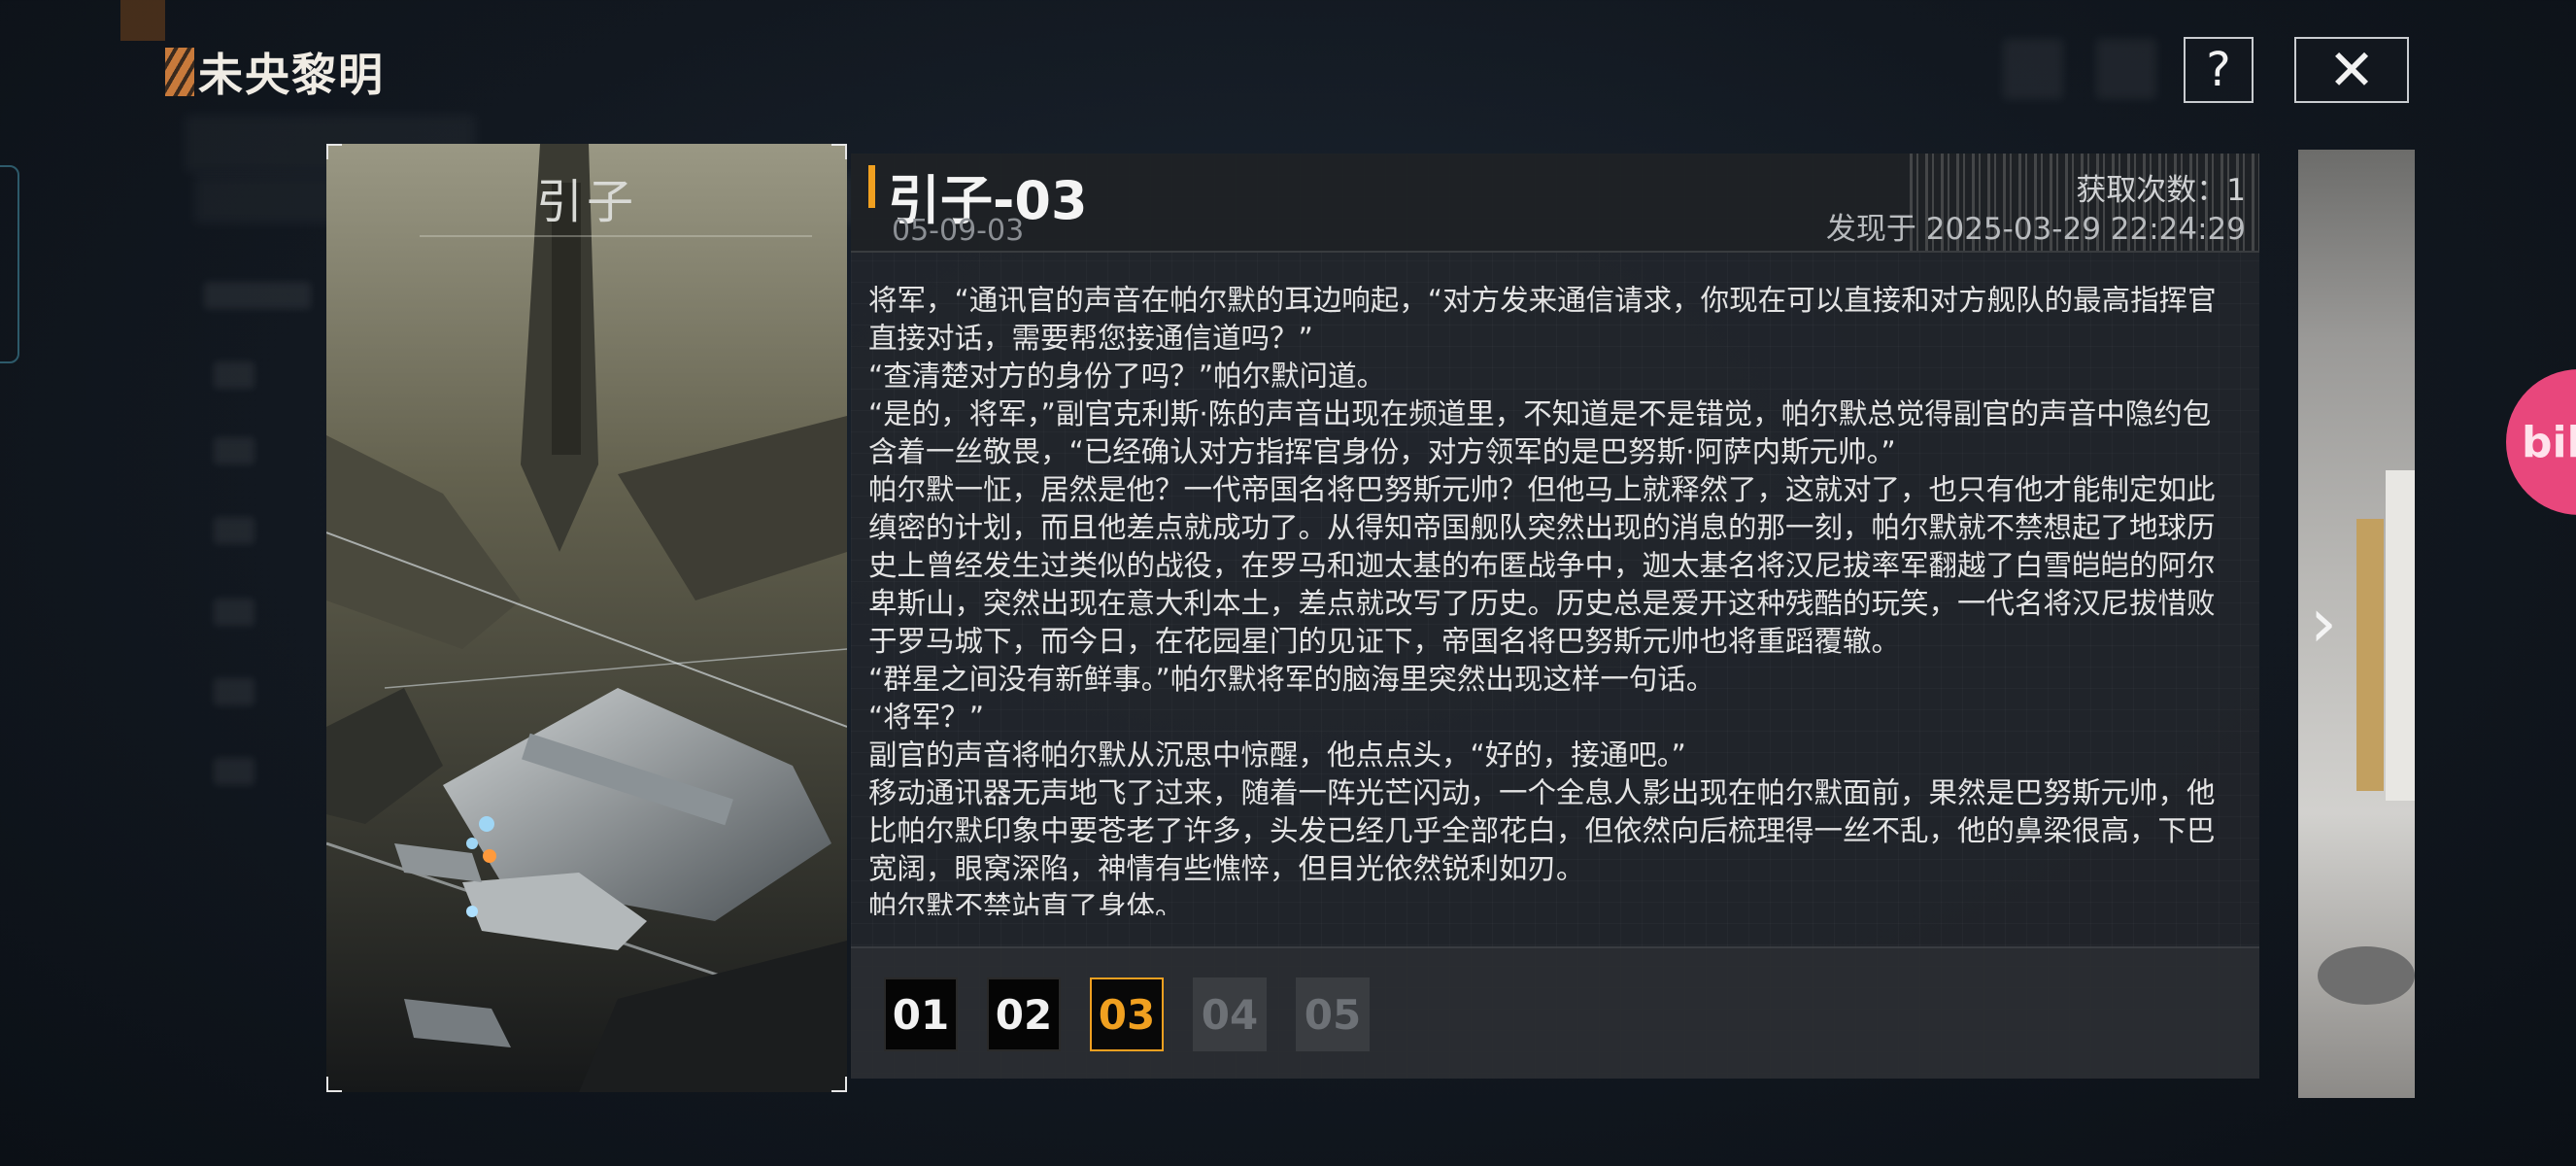  What do you see at coordinates (291, 75) in the screenshot?
I see `screen-title-text: 未央黎明` at bounding box center [291, 75].